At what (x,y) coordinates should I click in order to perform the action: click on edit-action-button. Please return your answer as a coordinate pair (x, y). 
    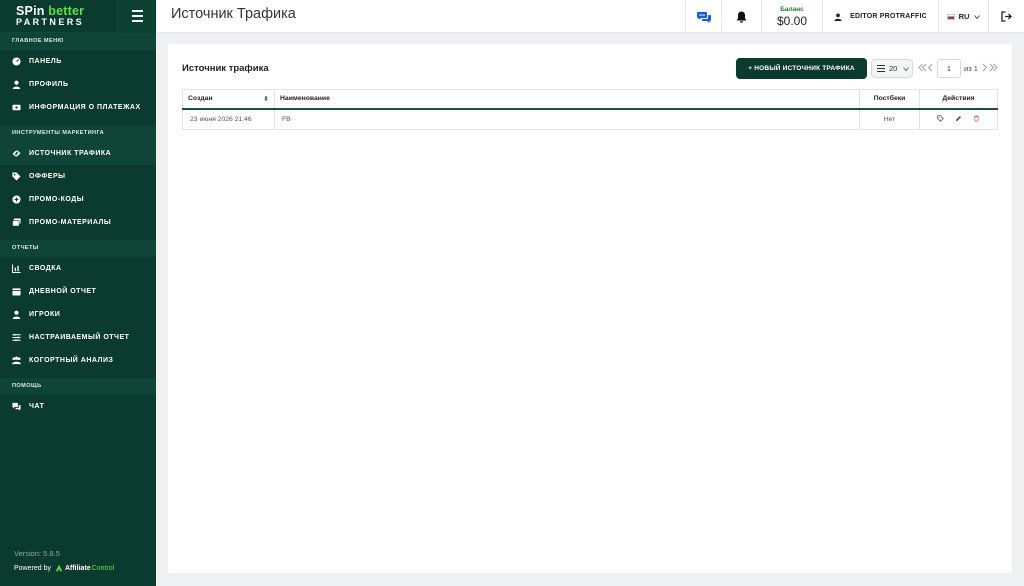
    Looking at the image, I should click on (959, 118).